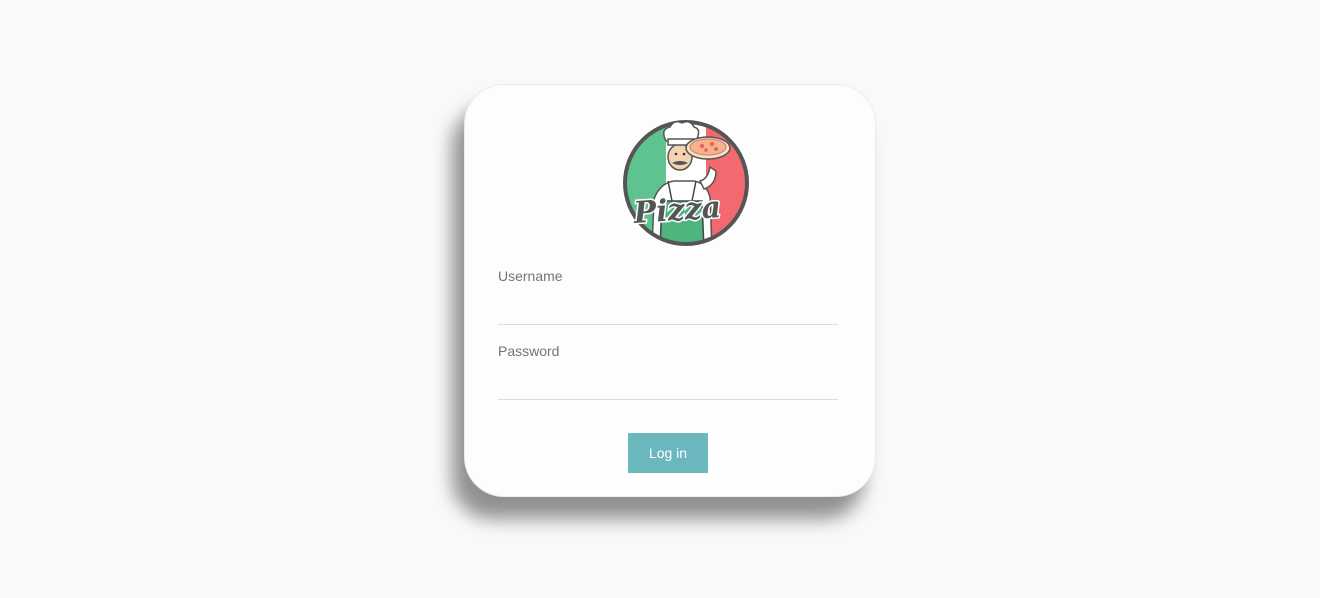 The width and height of the screenshot is (1320, 598). What do you see at coordinates (529, 351) in the screenshot?
I see `password-label: Password` at bounding box center [529, 351].